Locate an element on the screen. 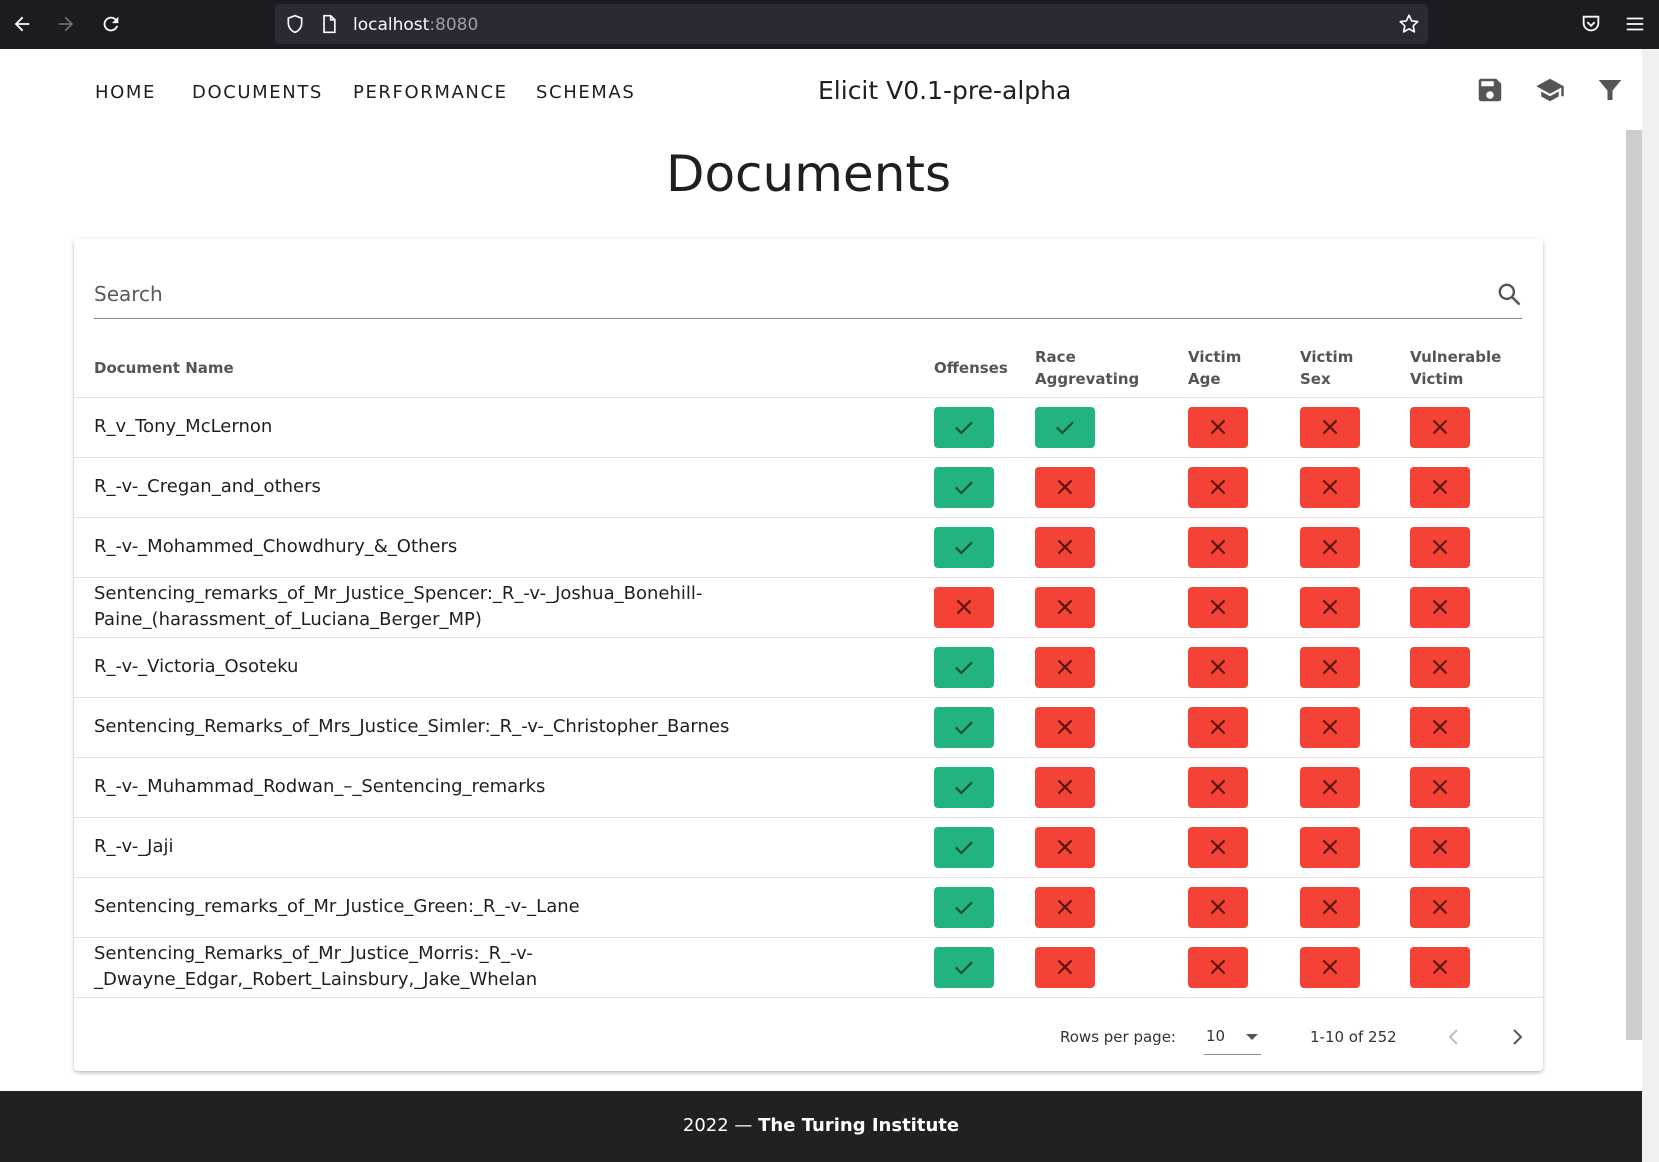 The height and width of the screenshot is (1162, 1659). search-icon is located at coordinates (1509, 294).